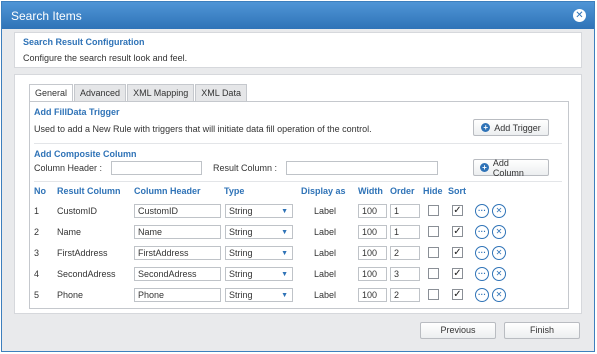 Image resolution: width=597 pixels, height=354 pixels. What do you see at coordinates (402, 191) in the screenshot?
I see `header-order: Order` at bounding box center [402, 191].